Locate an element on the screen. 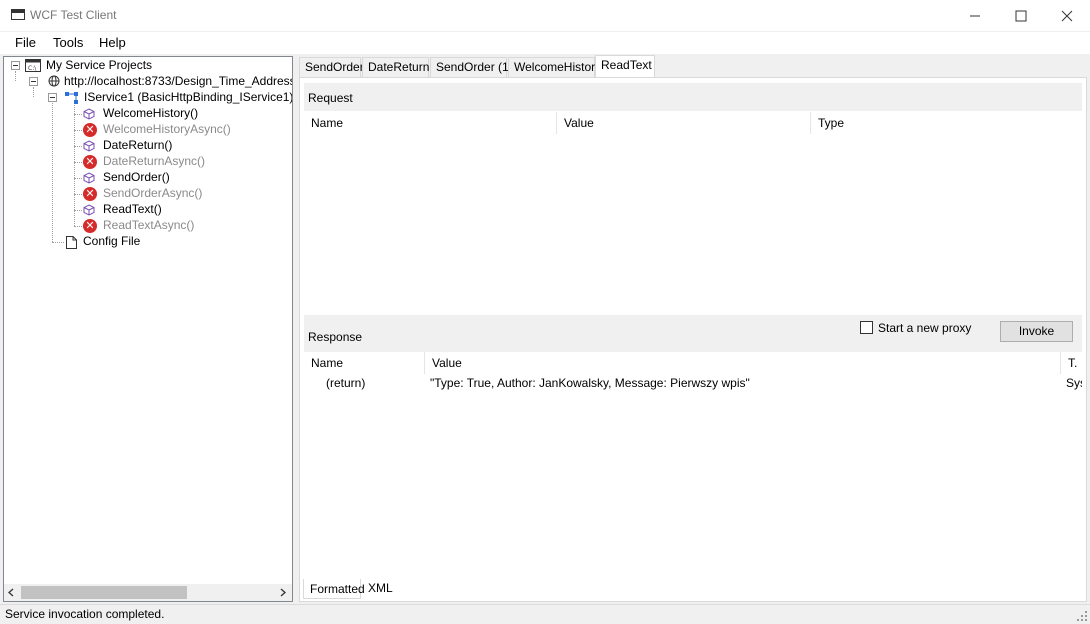 This screenshot has width=1090, height=624. menu-file: File is located at coordinates (25, 42).